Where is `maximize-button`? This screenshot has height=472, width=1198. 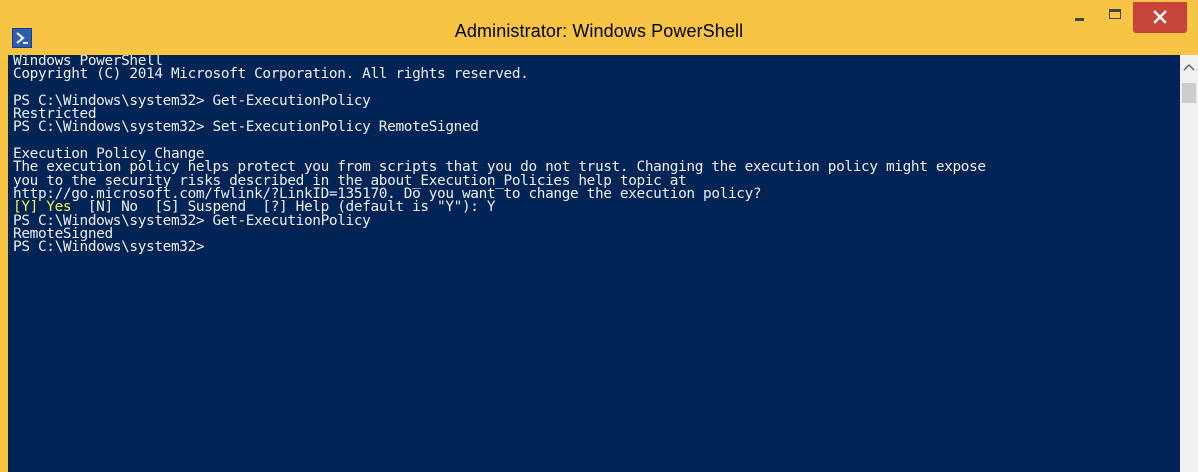
maximize-button is located at coordinates (1115, 17).